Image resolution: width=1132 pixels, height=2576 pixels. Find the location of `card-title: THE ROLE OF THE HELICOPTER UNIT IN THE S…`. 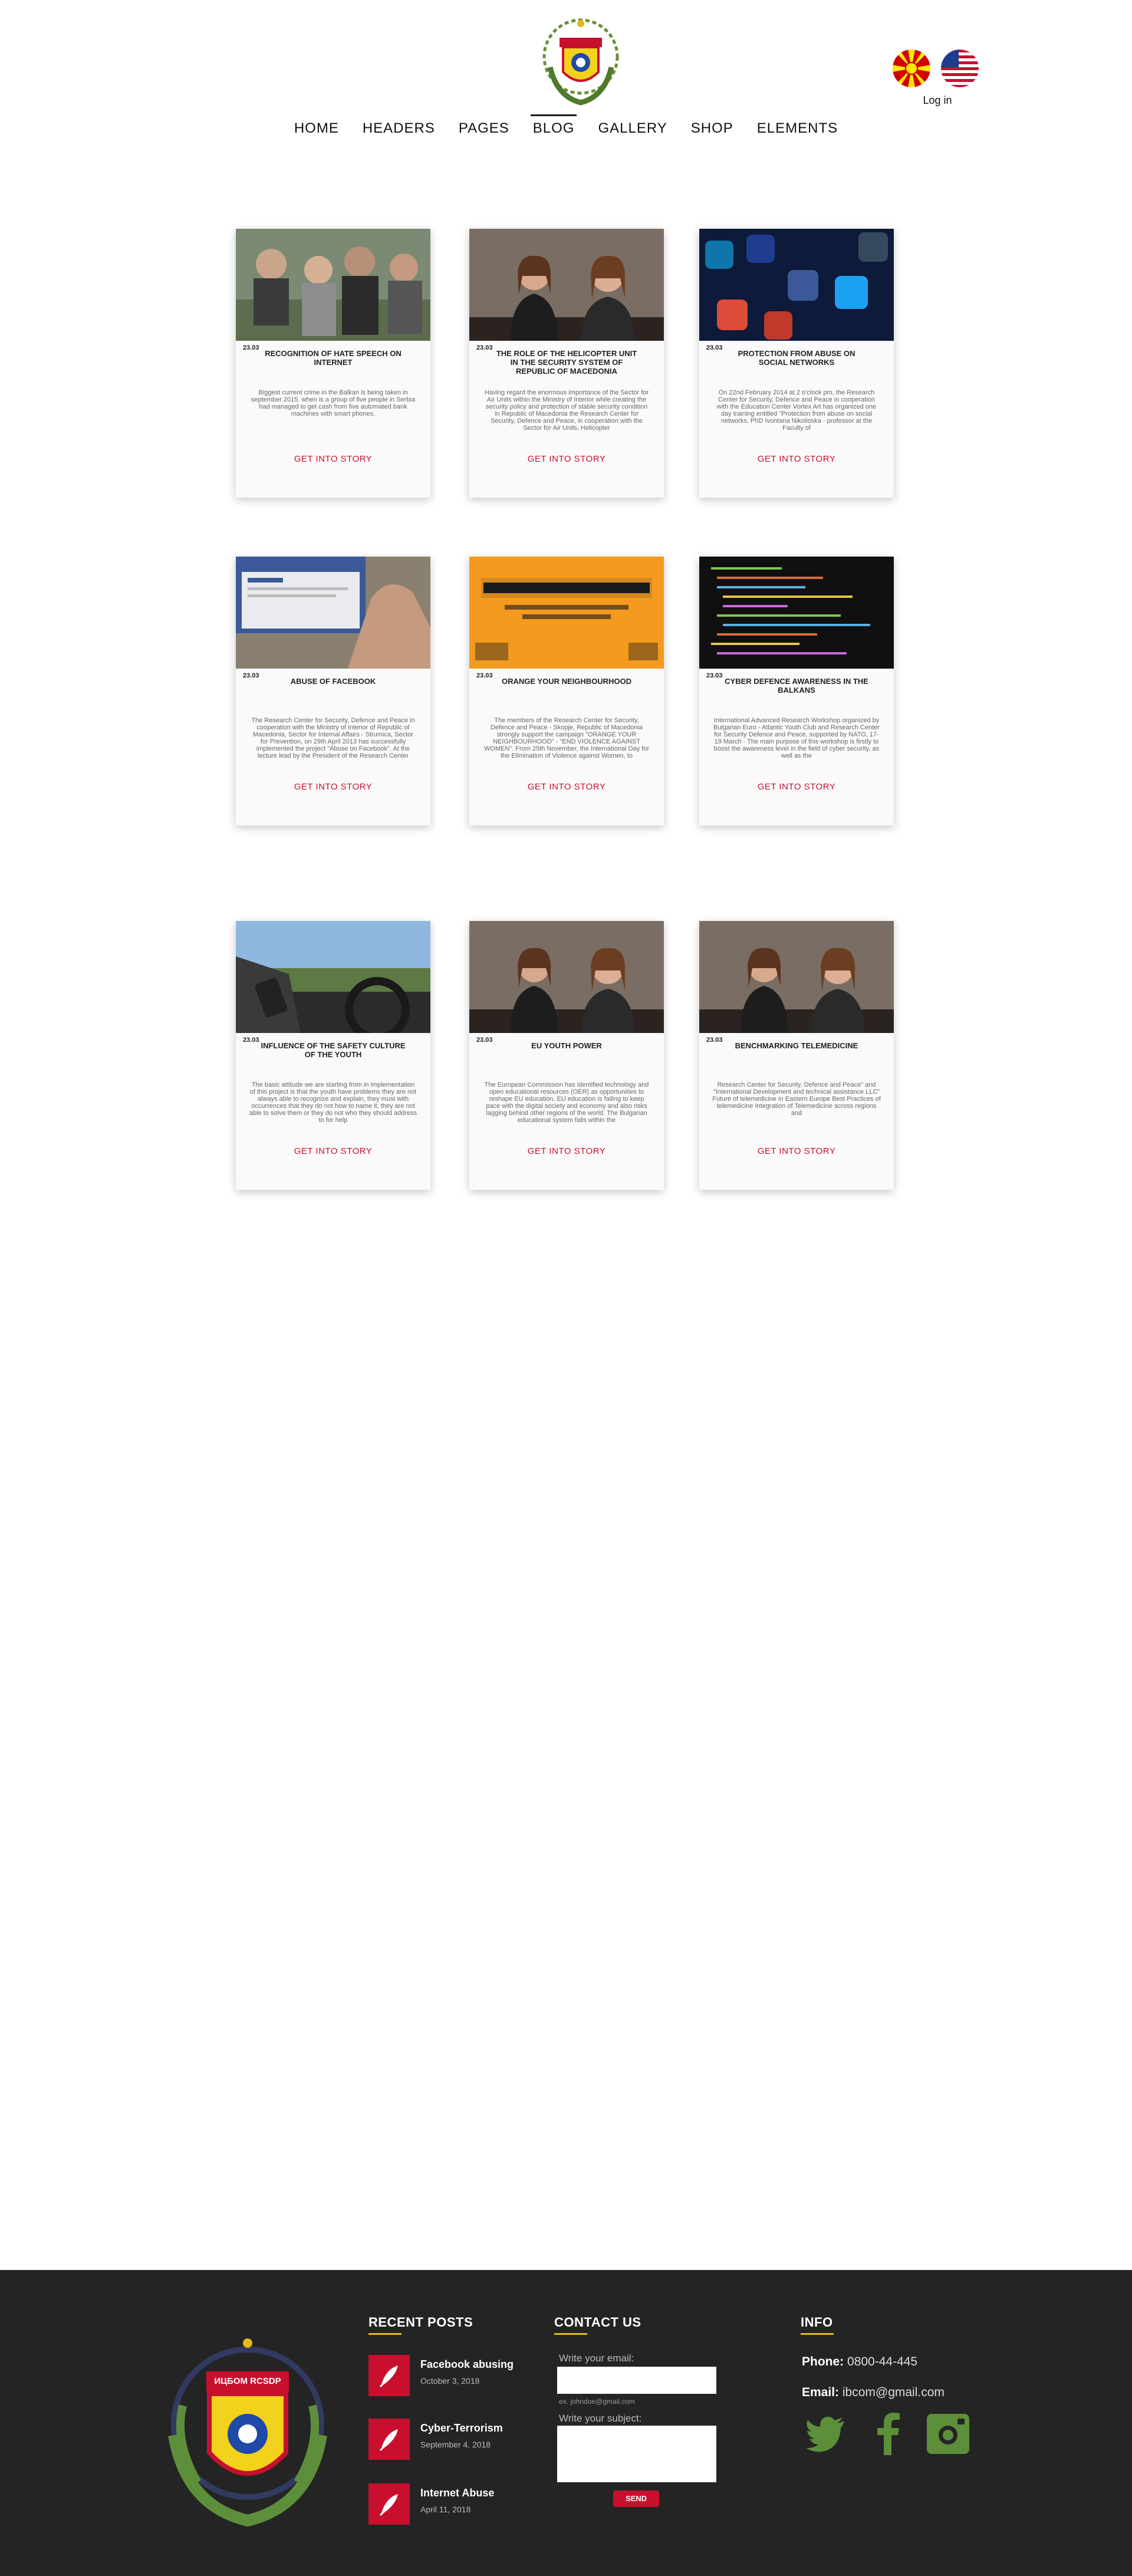

card-title: THE ROLE OF THE HELICOPTER UNIT IN THE S… is located at coordinates (566, 362).